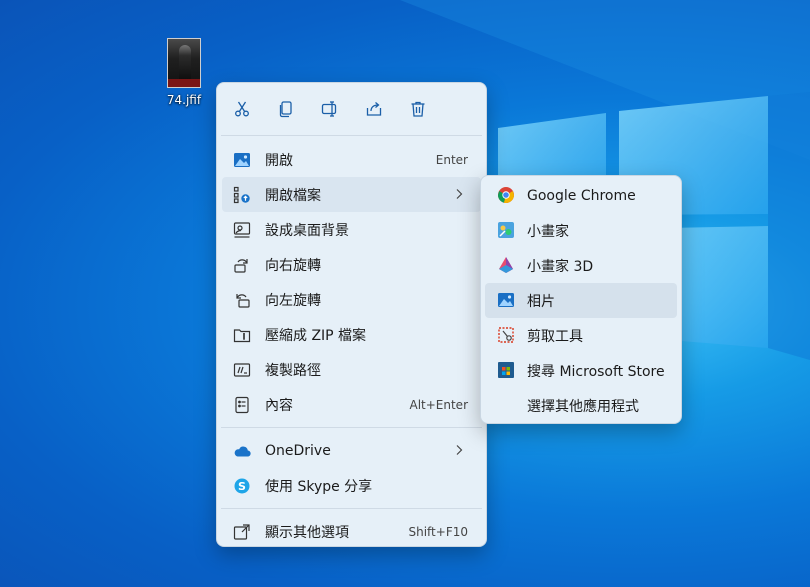 The width and height of the screenshot is (810, 587). I want to click on menu-item-label: 顯示其他選項, so click(307, 532).